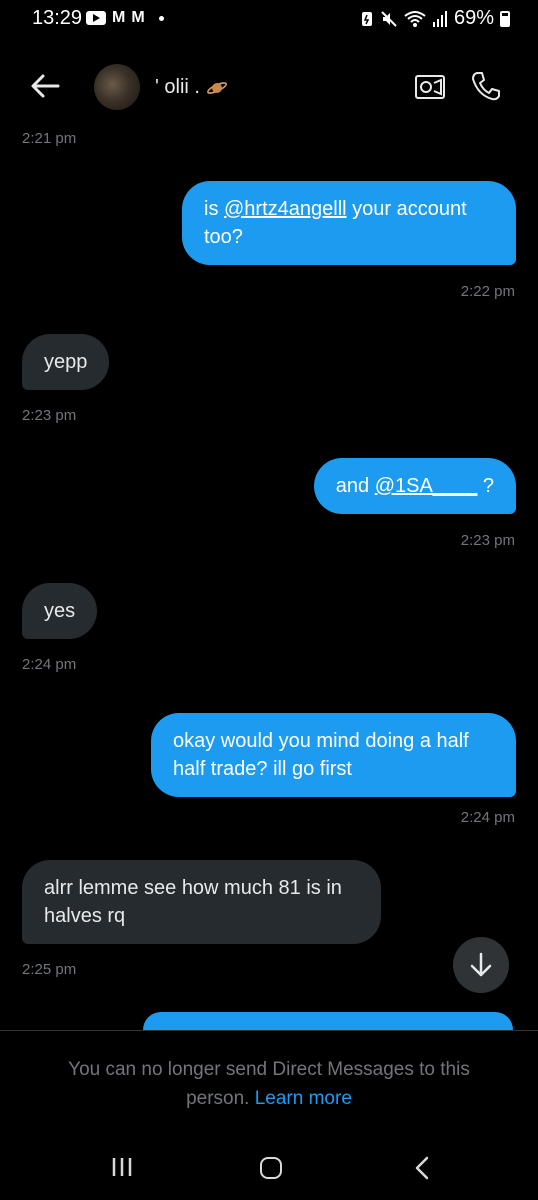 The width and height of the screenshot is (538, 1200). I want to click on battery-percent: 69%, so click(473, 18).